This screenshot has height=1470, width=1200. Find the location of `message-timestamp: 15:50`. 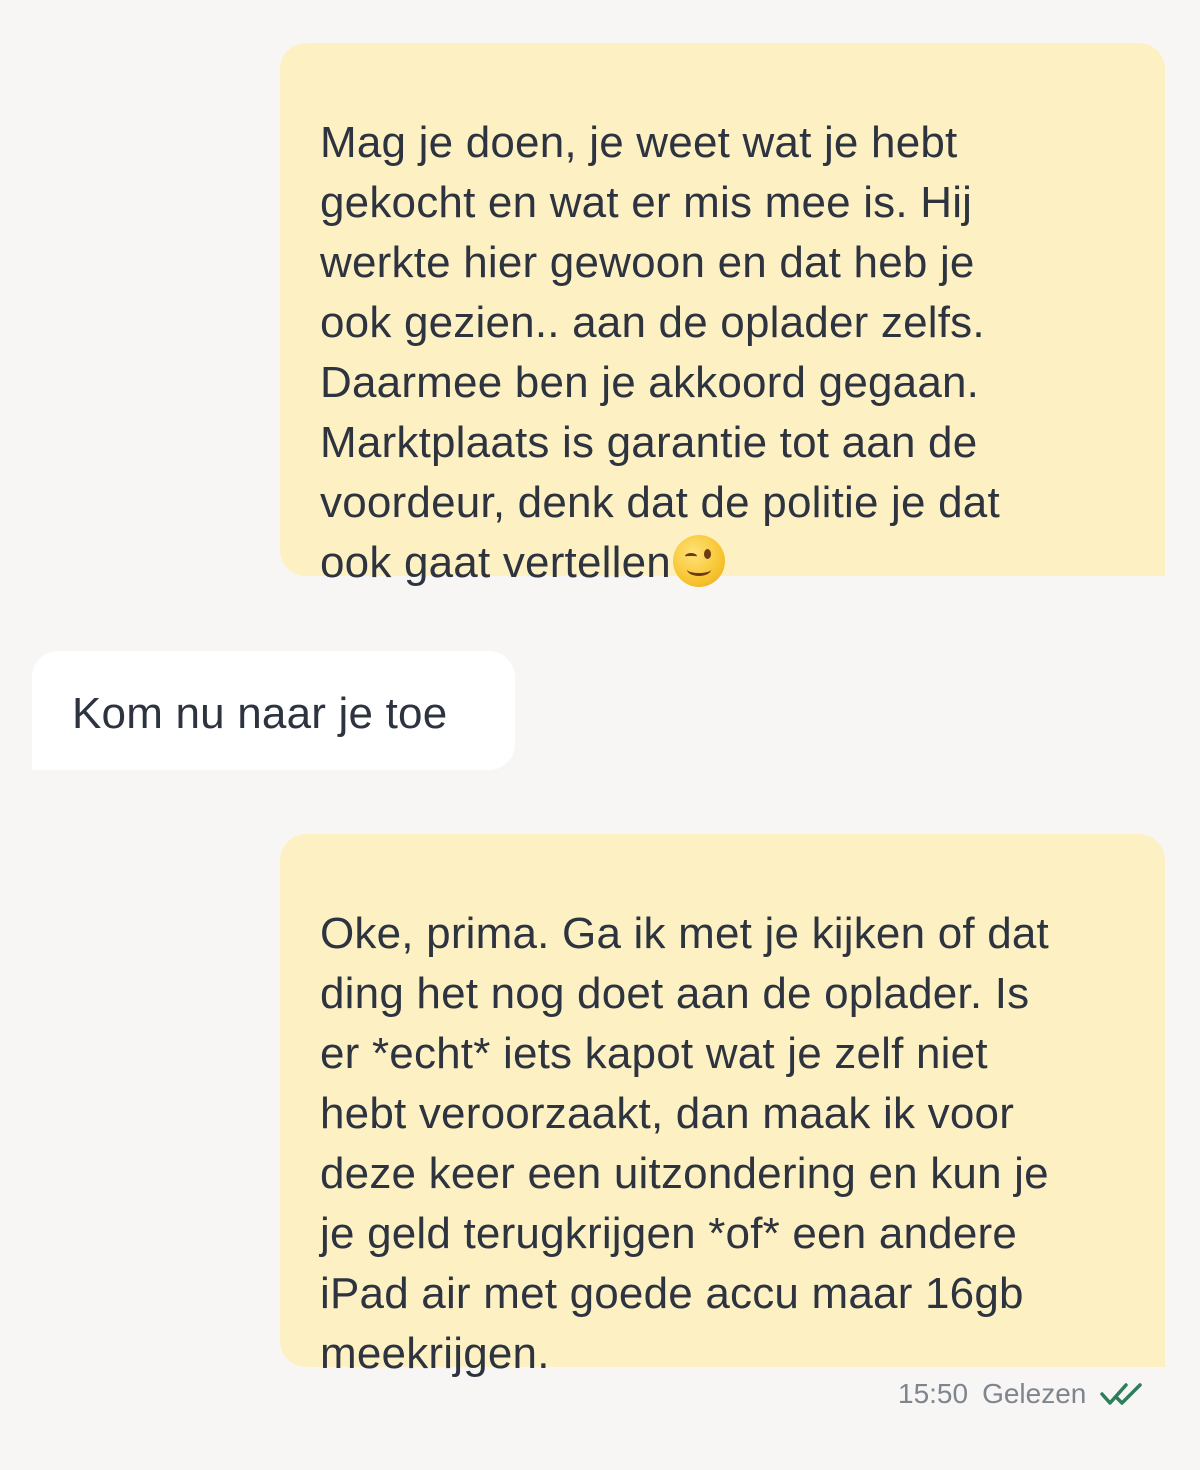

message-timestamp: 15:50 is located at coordinates (933, 1393).